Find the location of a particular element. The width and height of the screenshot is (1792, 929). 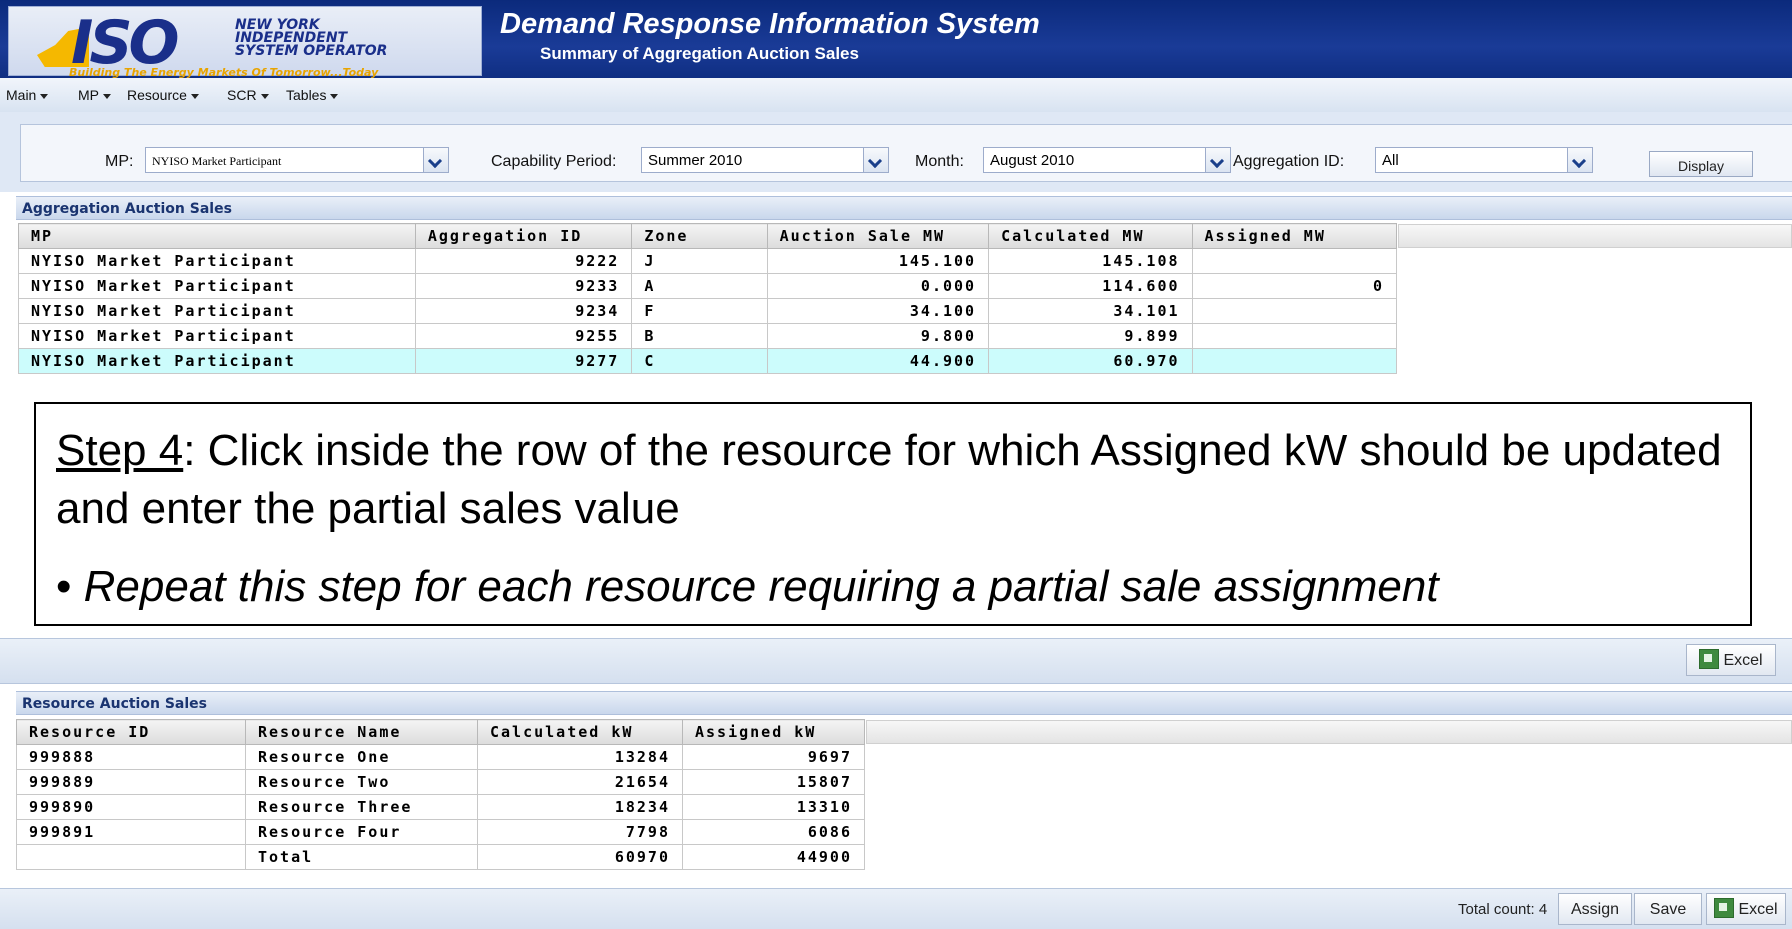

cell-assigned-kw: 6086 is located at coordinates (773, 832).